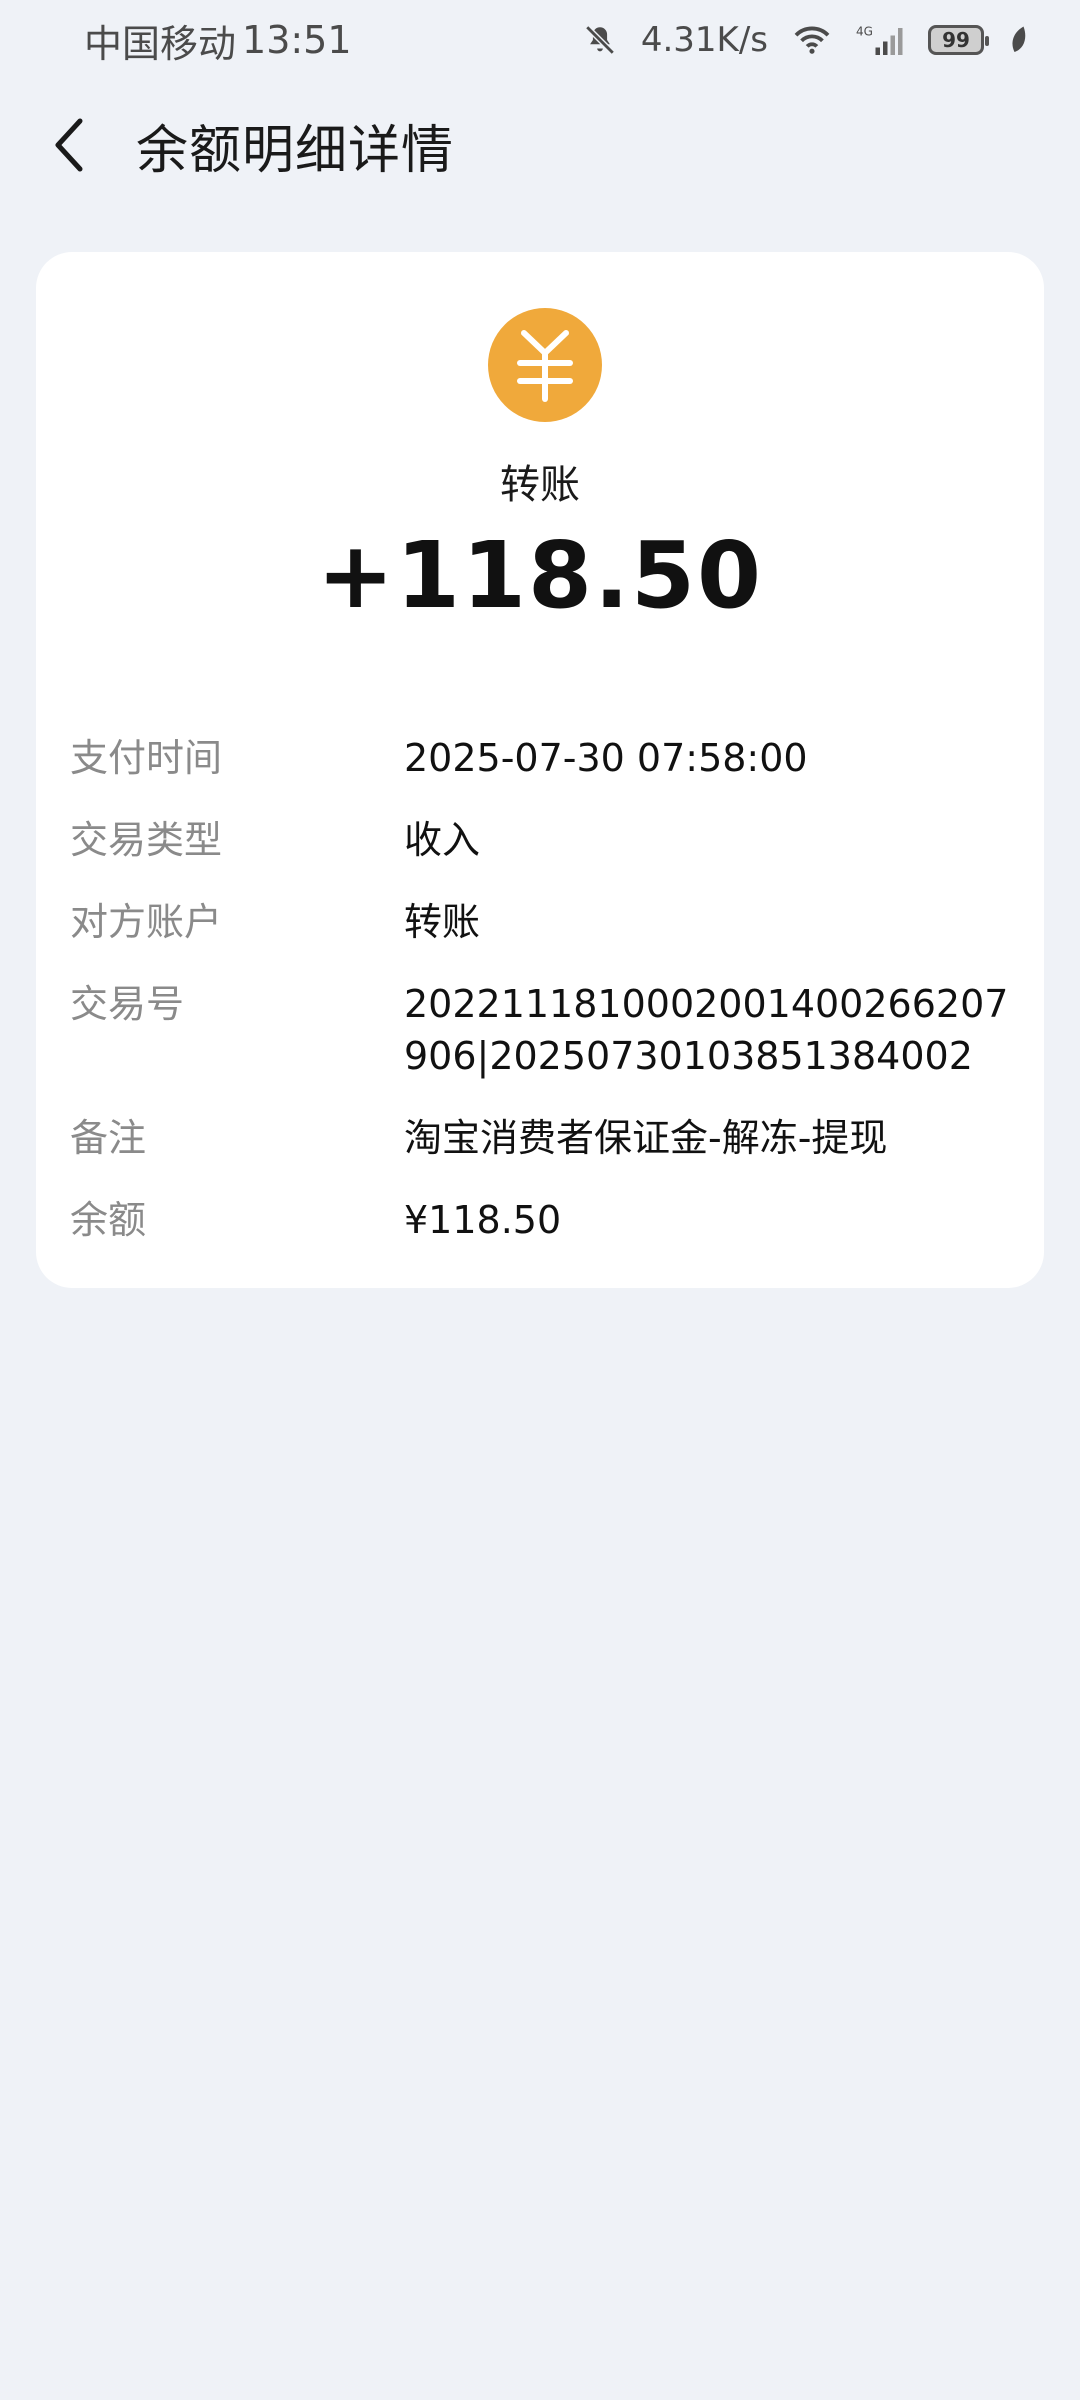 The image size is (1080, 2400). I want to click on status-left: 中国移动 13:51, so click(218, 40).